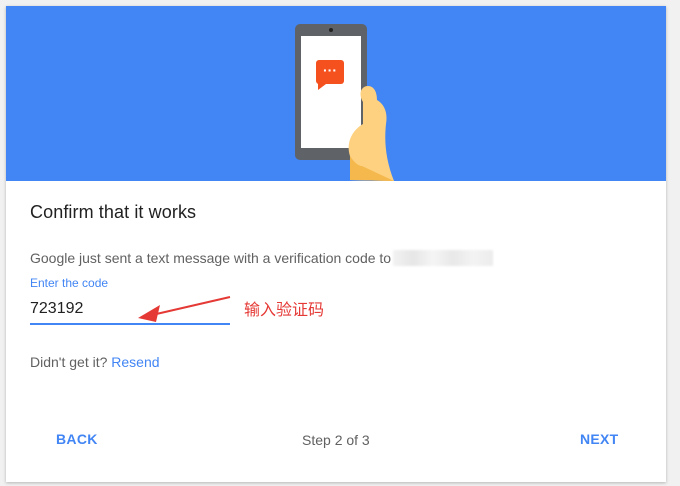 The width and height of the screenshot is (680, 486). Describe the element at coordinates (443, 258) in the screenshot. I see `redacted-phone-number` at that location.